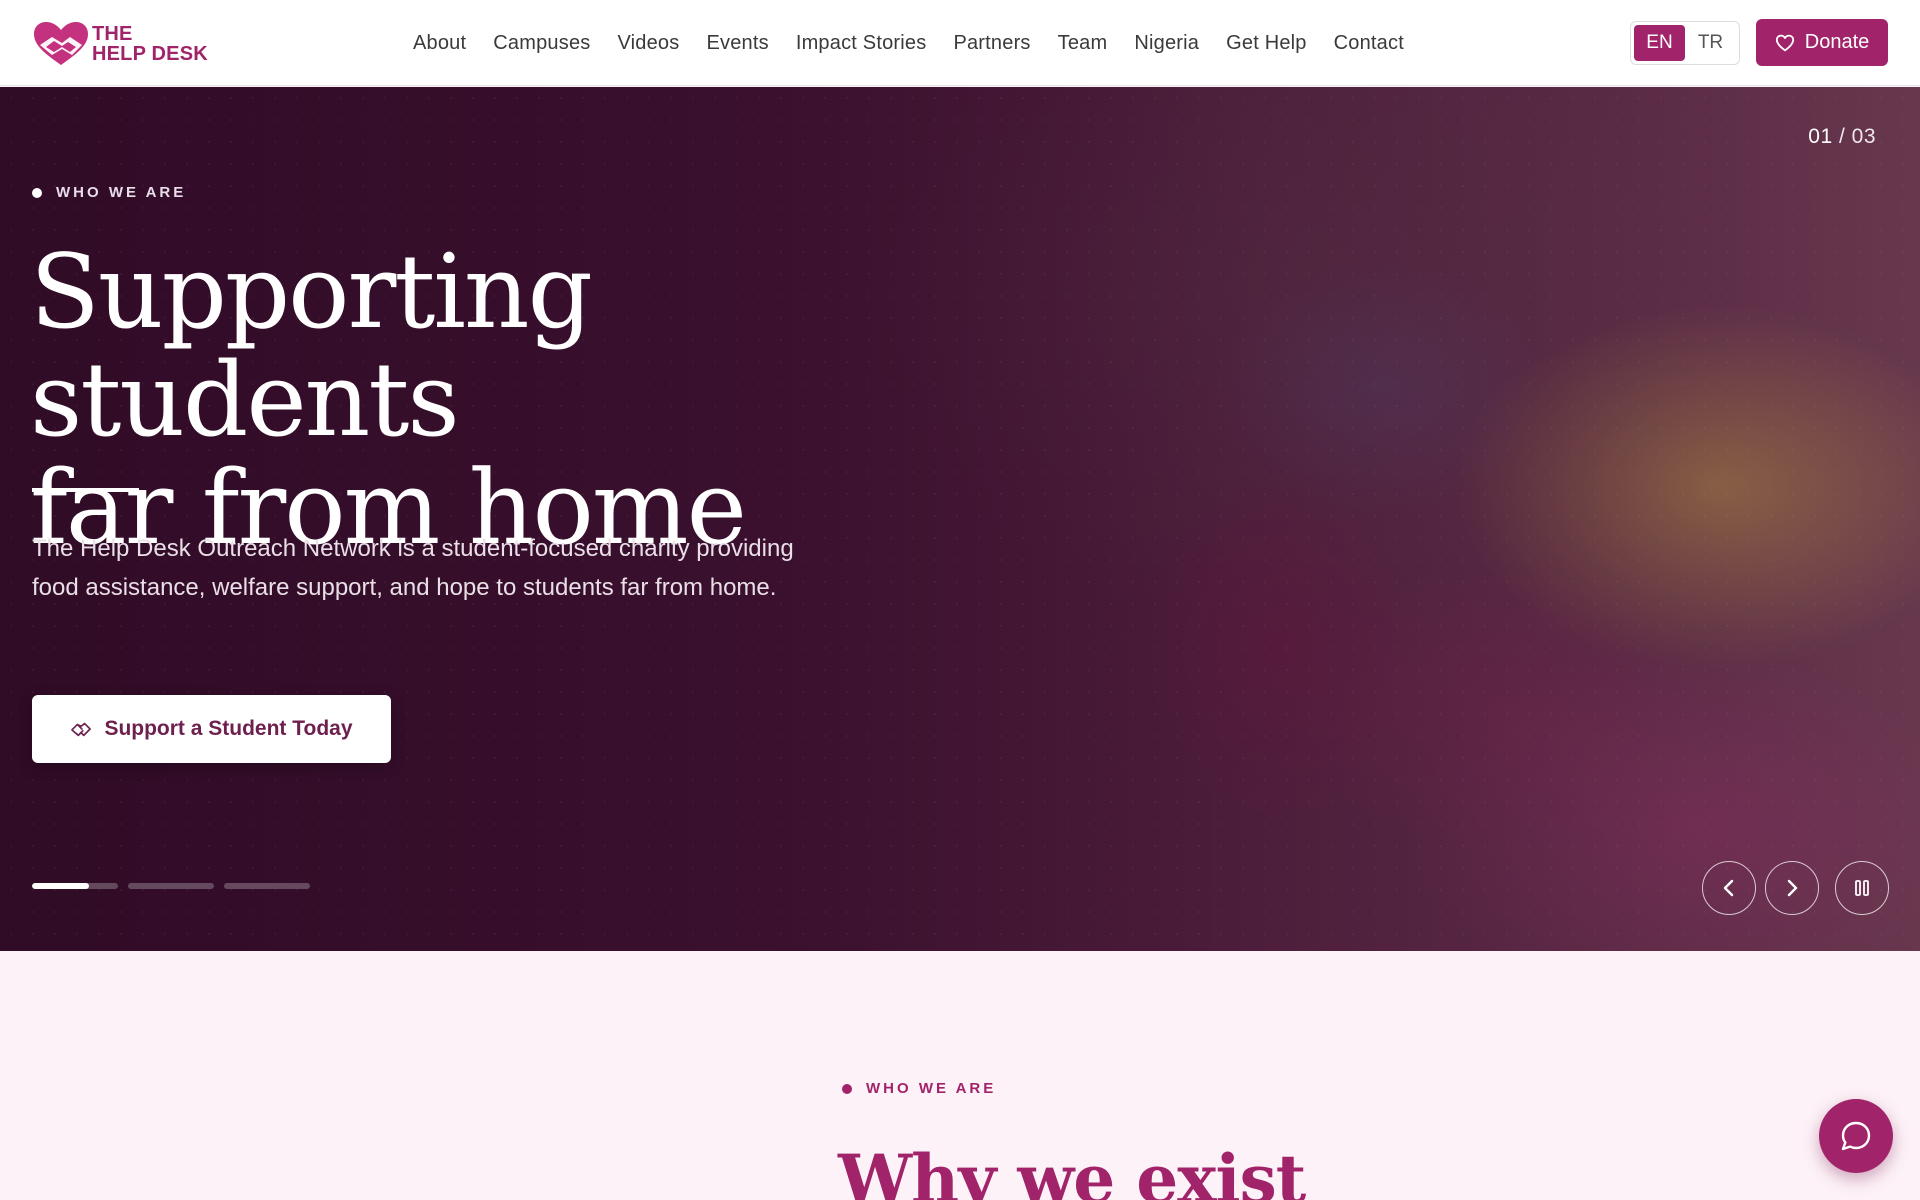 The image size is (1920, 1200). What do you see at coordinates (1659, 43) in the screenshot?
I see `language-en-button: EN` at bounding box center [1659, 43].